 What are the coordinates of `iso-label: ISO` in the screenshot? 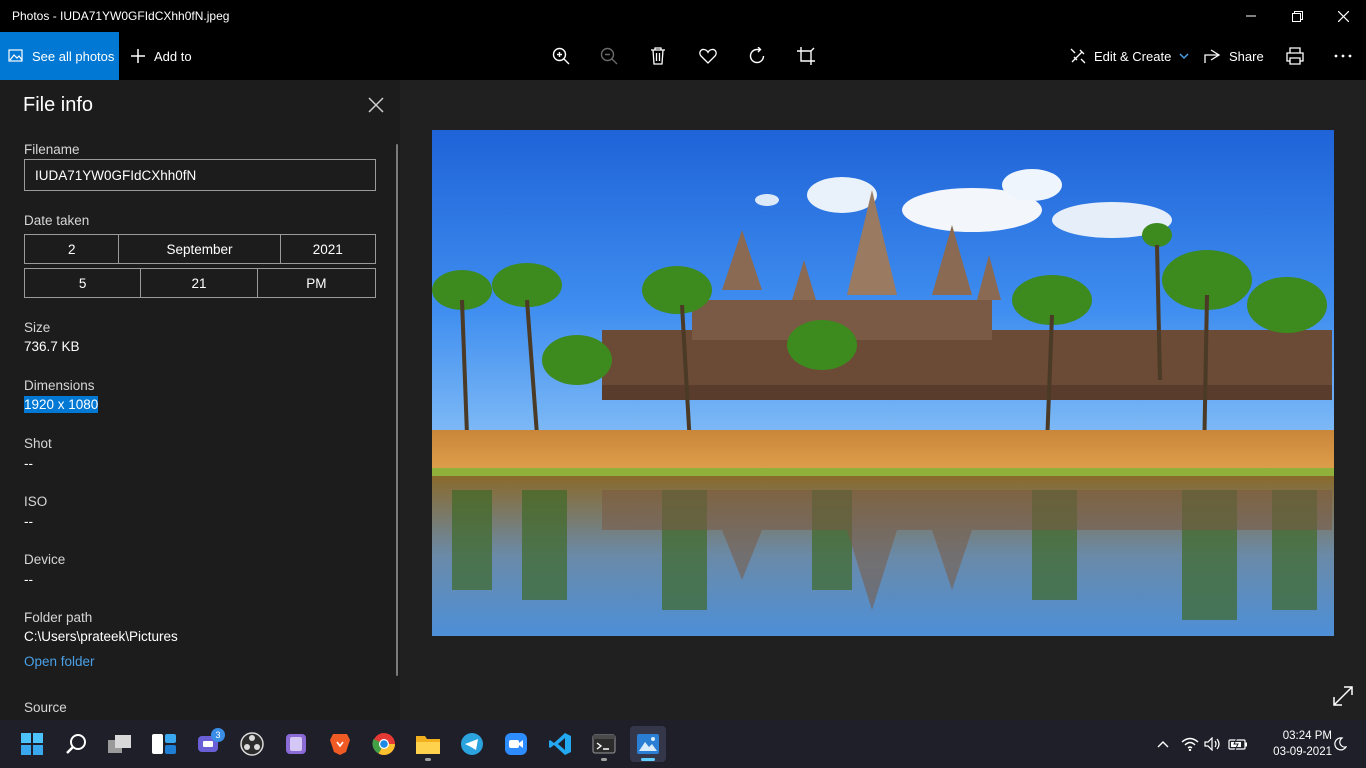 It's located at (36, 501).